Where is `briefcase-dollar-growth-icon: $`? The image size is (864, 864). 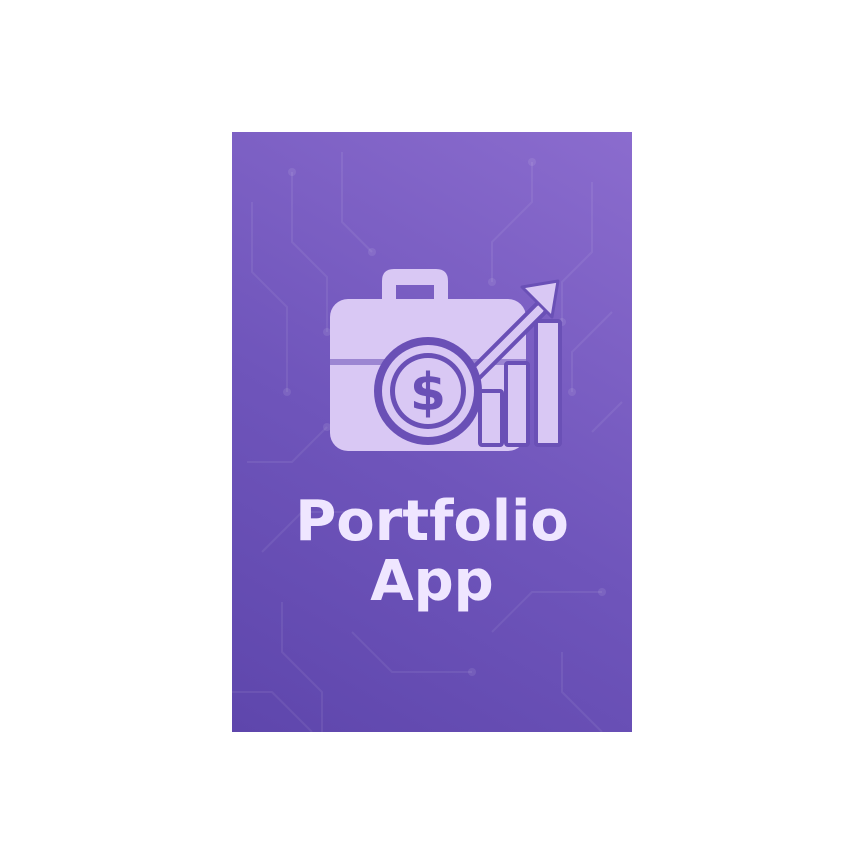 briefcase-dollar-growth-icon: $ is located at coordinates (446, 360).